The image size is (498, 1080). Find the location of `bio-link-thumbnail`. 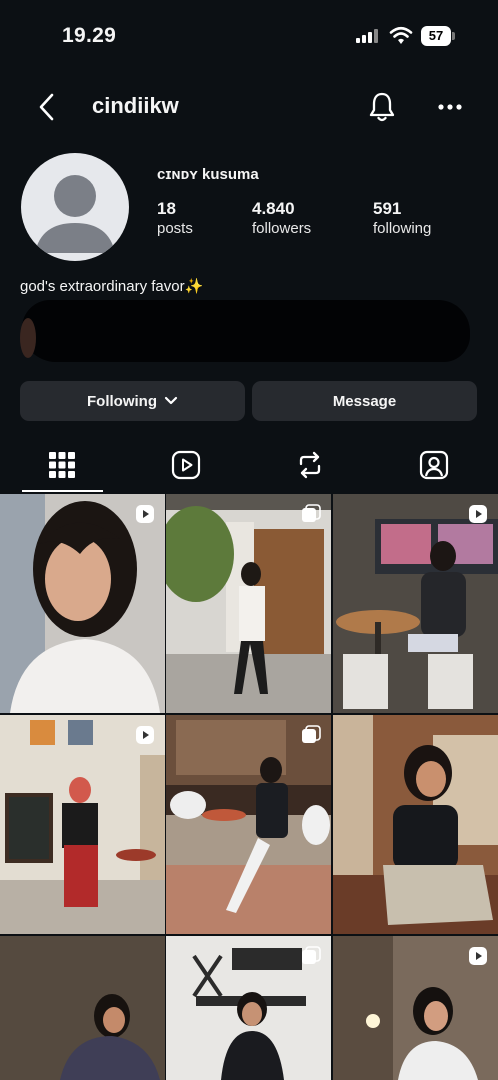

bio-link-thumbnail is located at coordinates (28, 338).